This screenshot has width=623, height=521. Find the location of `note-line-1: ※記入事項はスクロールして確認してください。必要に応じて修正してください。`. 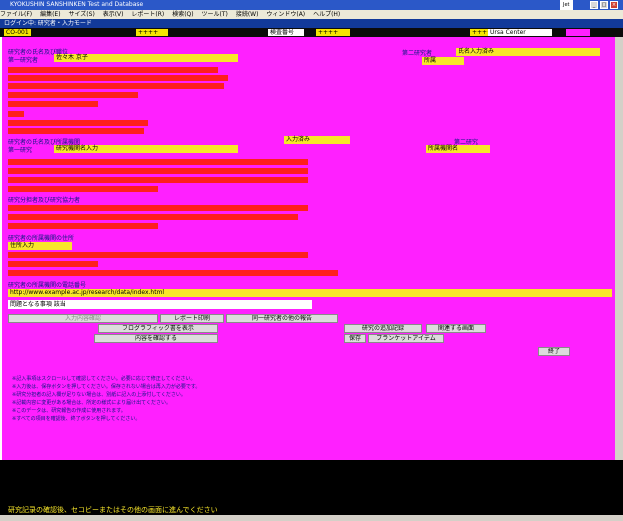

note-line-1: ※記入事項はスクロールして確認してください。必要に応じて修正してください。 is located at coordinates (104, 379).